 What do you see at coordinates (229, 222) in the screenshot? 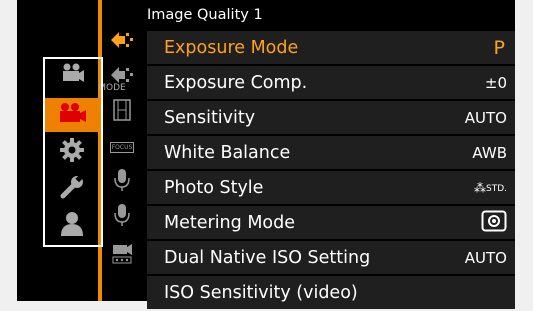
I see `menu-row-label: Metering Mode` at bounding box center [229, 222].